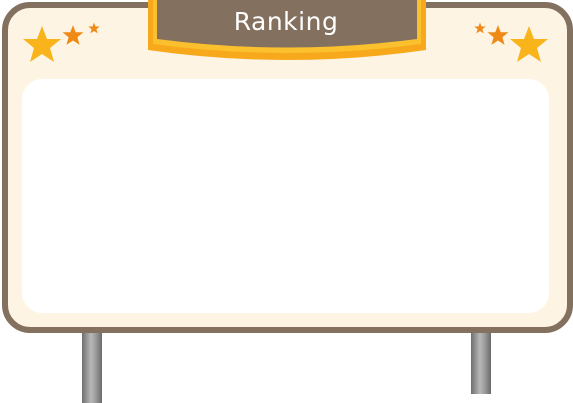  I want to click on sign-post-left, so click(92, 365).